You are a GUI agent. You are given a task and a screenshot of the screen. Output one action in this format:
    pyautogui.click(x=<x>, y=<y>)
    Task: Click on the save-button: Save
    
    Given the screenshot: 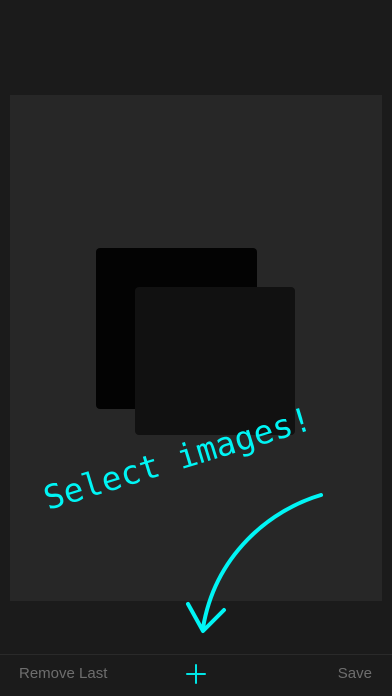 What is the action you would take?
    pyautogui.click(x=355, y=673)
    